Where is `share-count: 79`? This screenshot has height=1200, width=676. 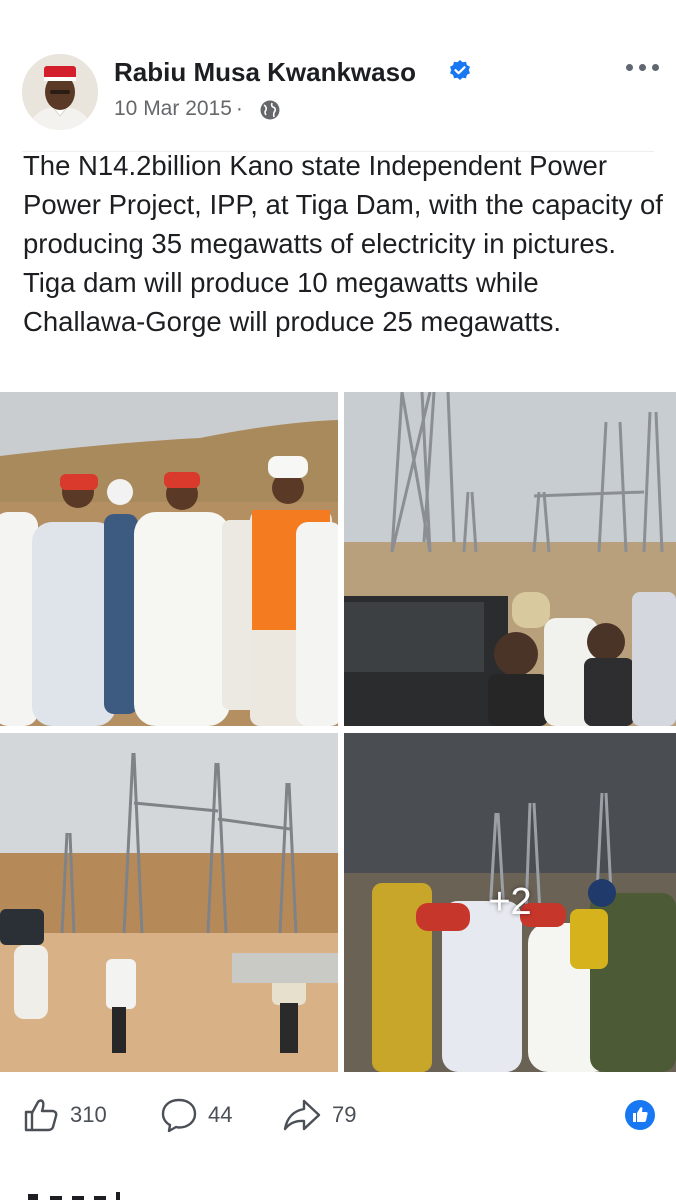 share-count: 79 is located at coordinates (344, 1114).